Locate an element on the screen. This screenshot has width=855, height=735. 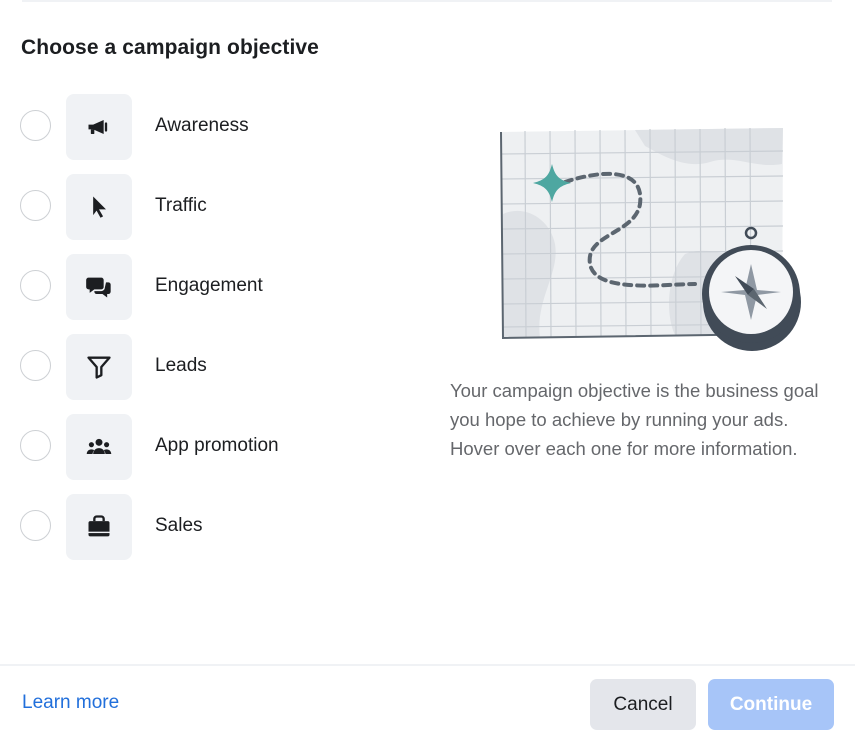
people-icon is located at coordinates (99, 446).